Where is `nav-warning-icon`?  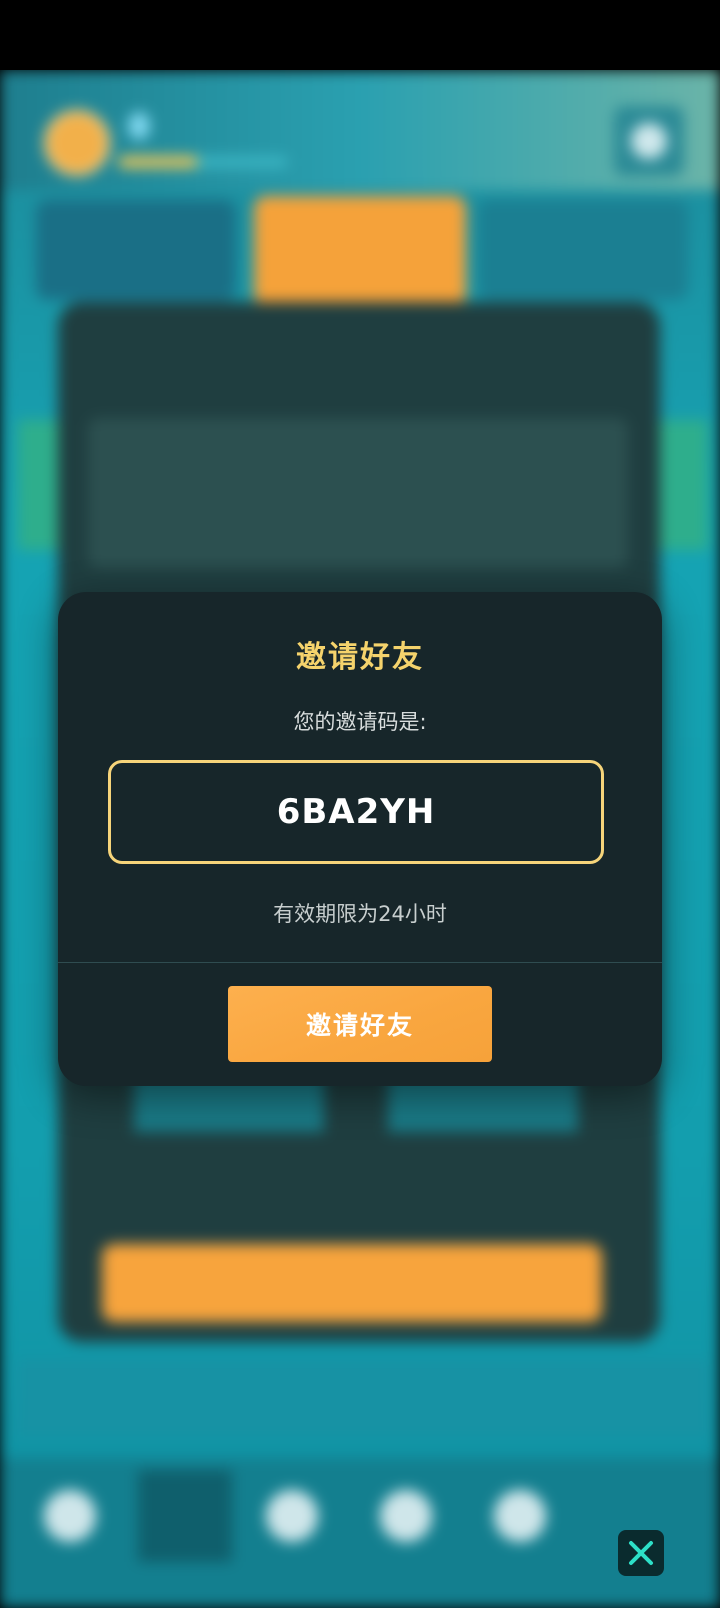 nav-warning-icon is located at coordinates (70, 1516).